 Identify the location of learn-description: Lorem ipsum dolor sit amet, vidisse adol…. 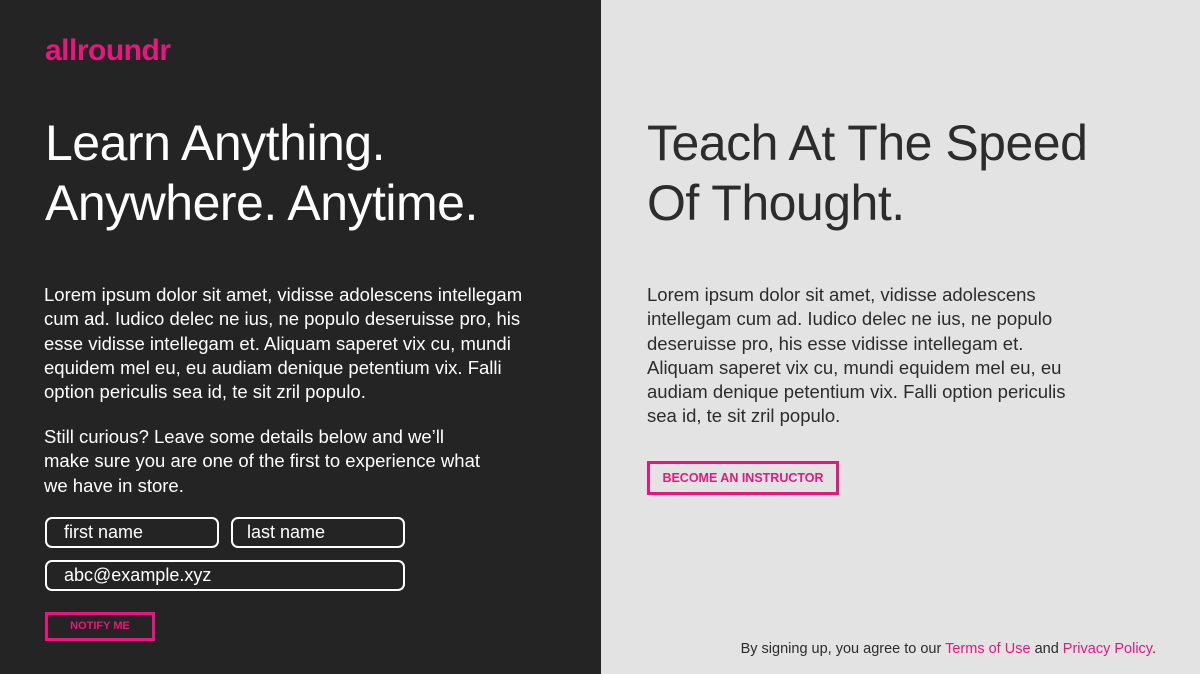
(304, 343).